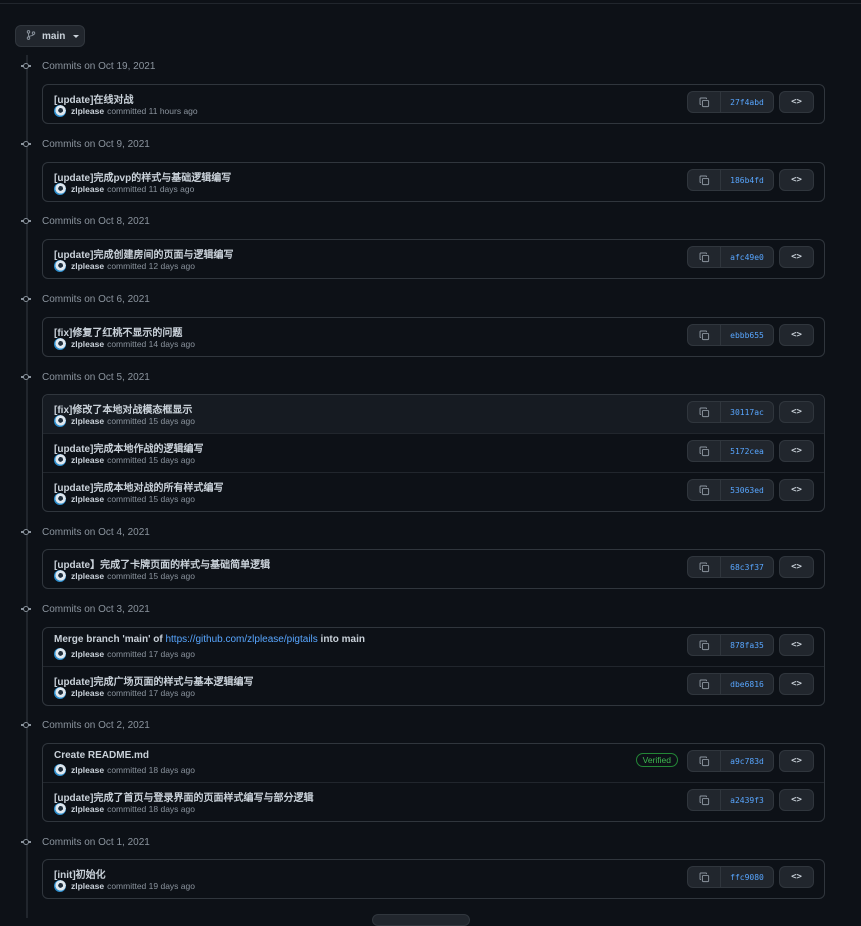  I want to click on commit-message: Create README.md, so click(101, 755).